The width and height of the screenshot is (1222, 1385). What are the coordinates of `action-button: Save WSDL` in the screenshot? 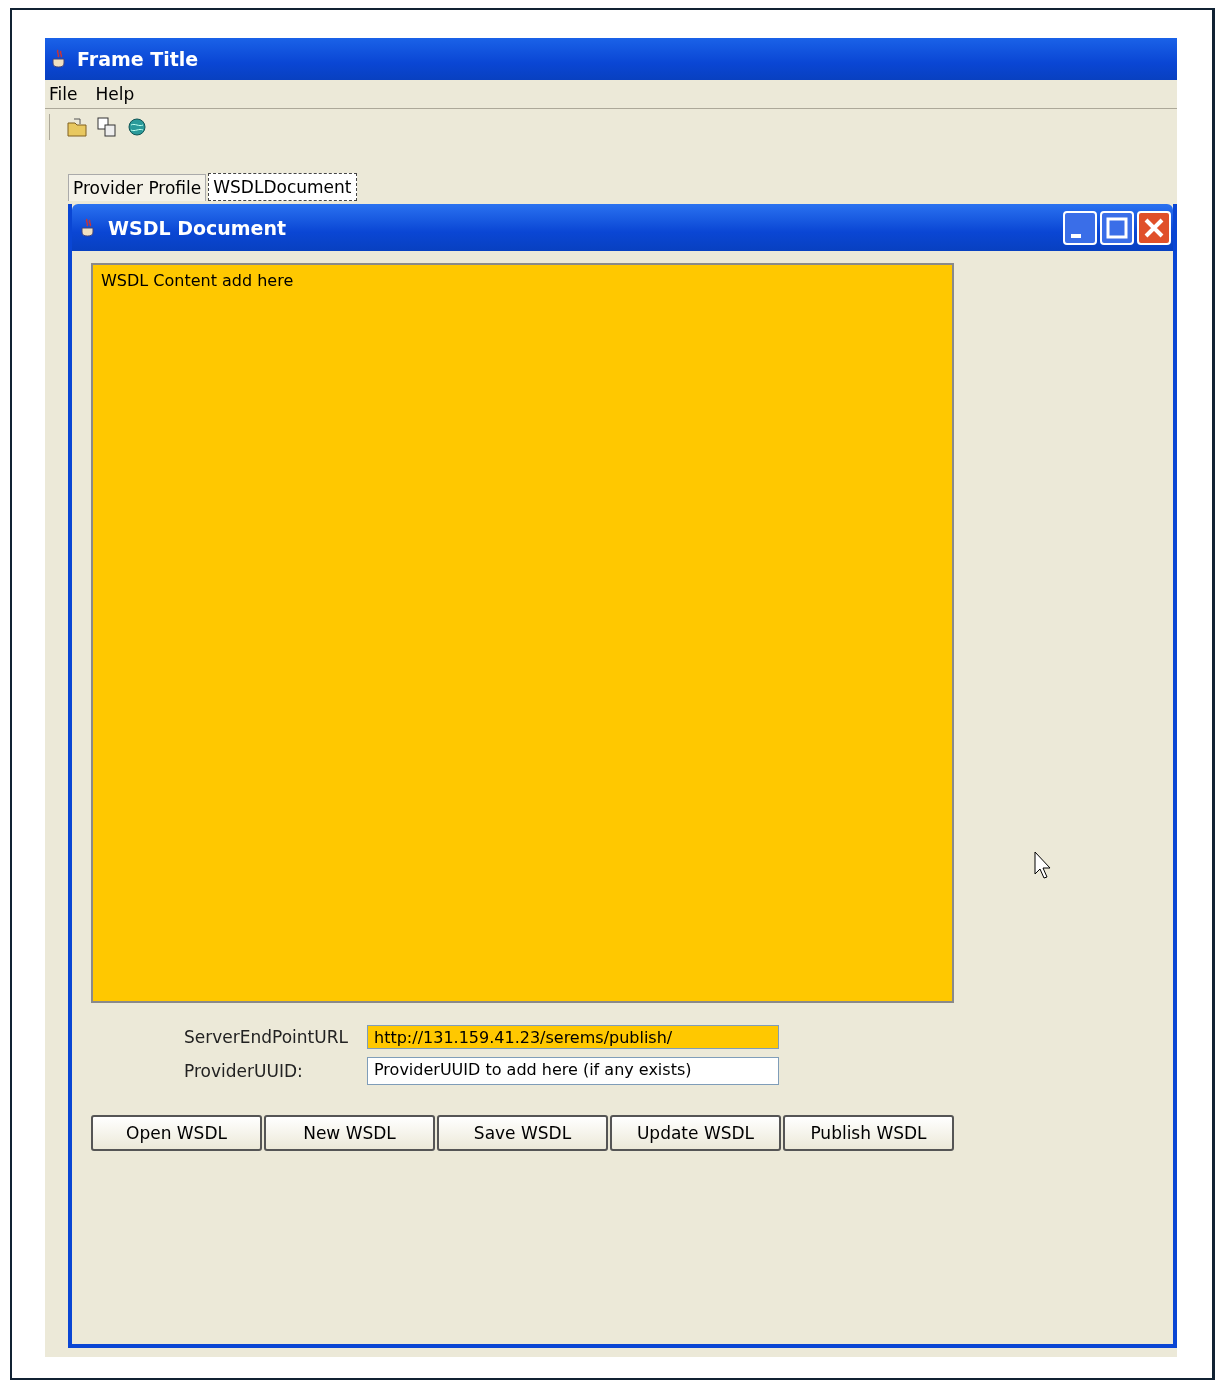 It's located at (522, 1133).